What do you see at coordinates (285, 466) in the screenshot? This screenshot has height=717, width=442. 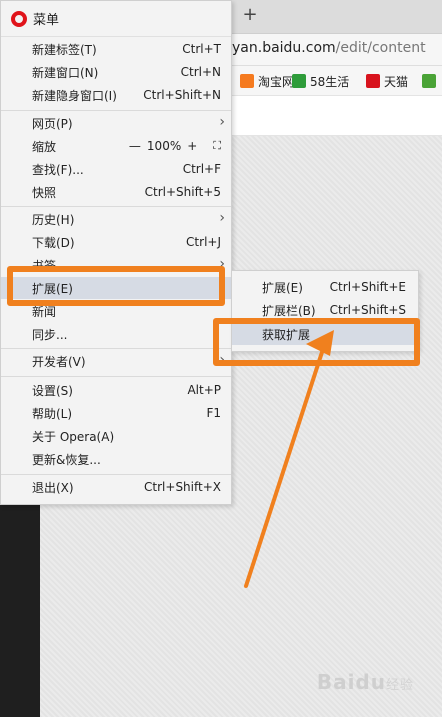 I see `arrow-shaft` at bounding box center [285, 466].